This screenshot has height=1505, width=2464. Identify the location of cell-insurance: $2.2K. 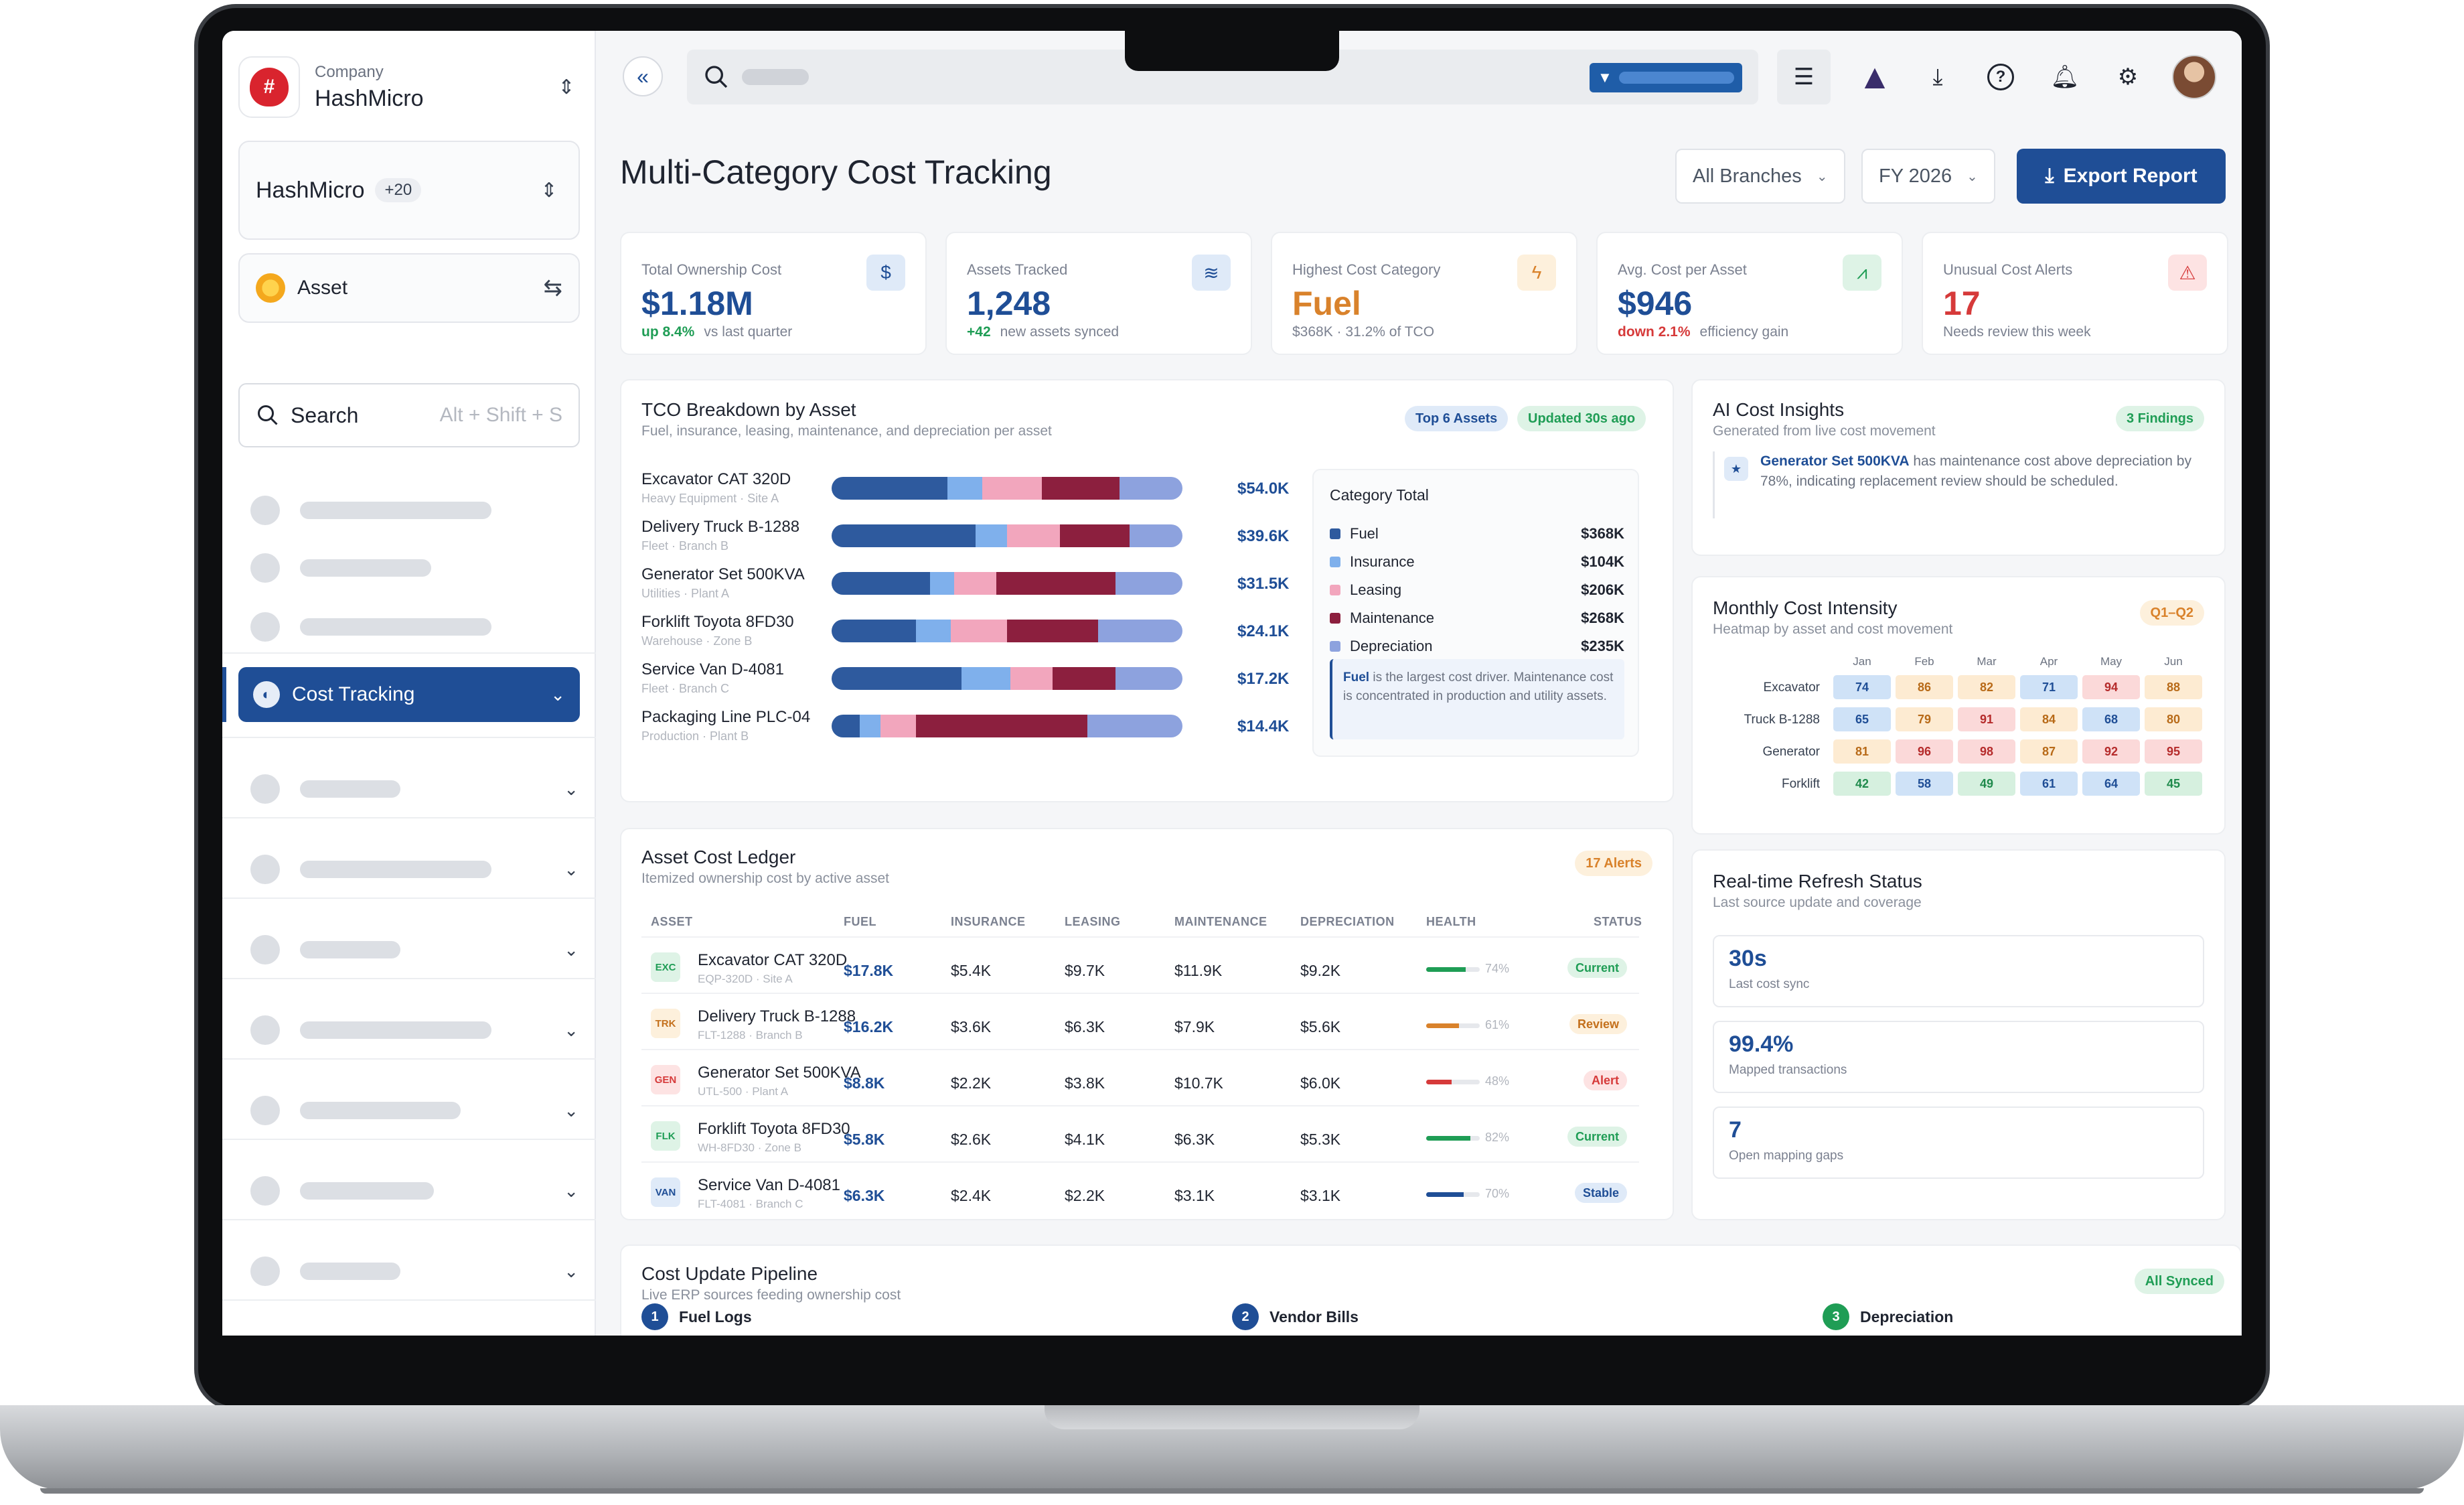
(971, 1083).